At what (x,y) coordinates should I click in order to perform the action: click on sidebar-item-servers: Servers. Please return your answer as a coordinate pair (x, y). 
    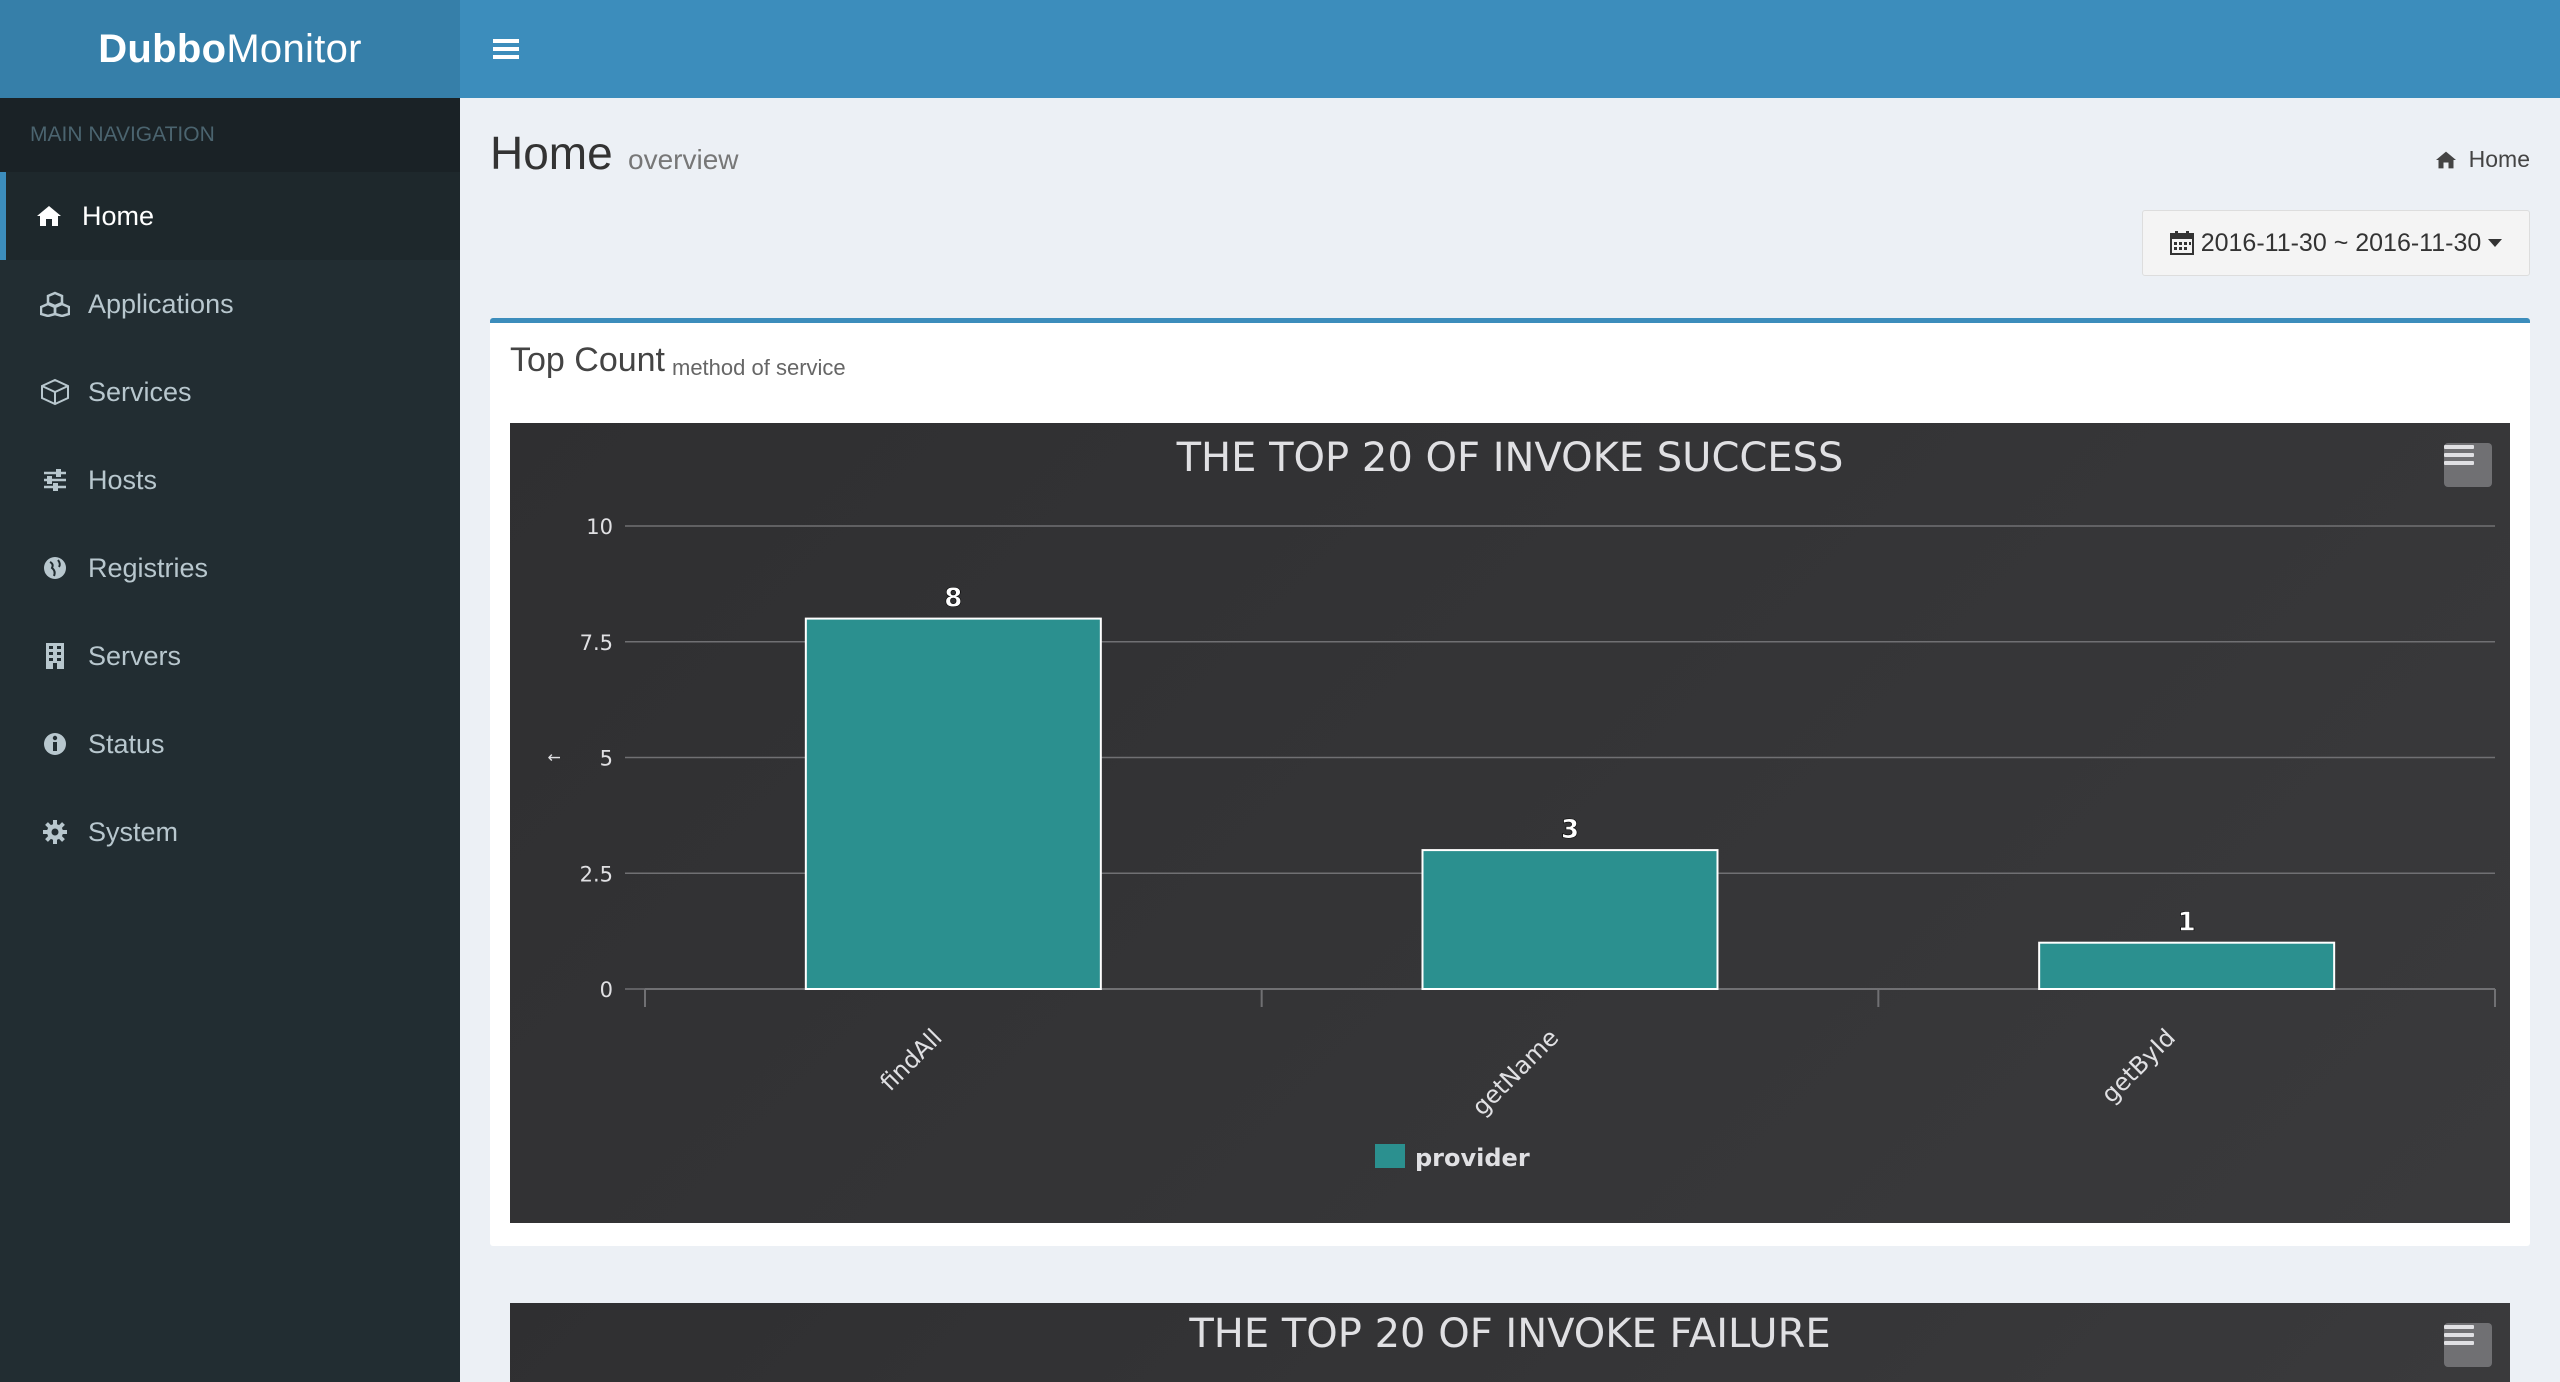
    Looking at the image, I should click on (230, 656).